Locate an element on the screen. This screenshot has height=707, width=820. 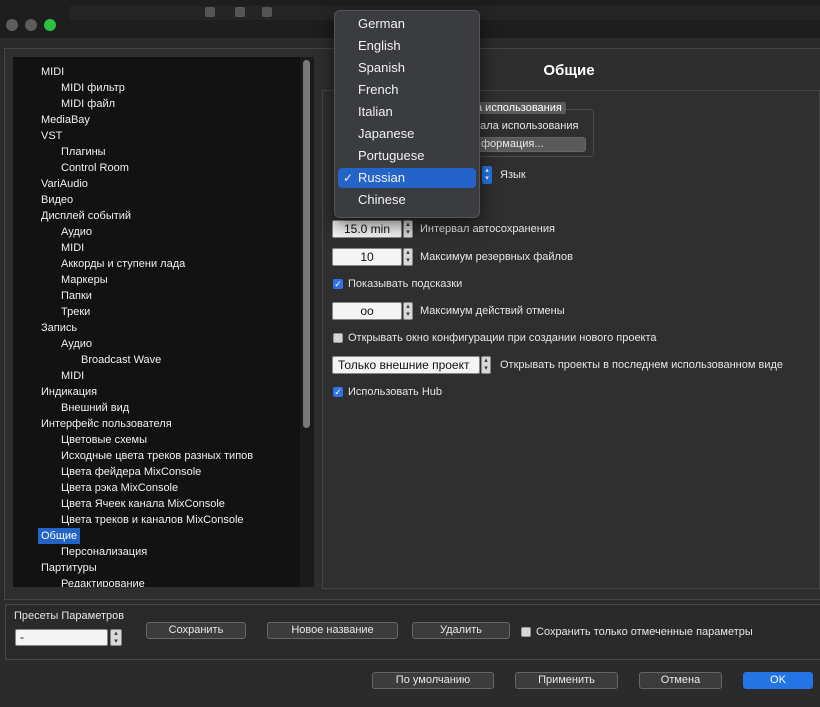
save-preset-button: Сохранить is located at coordinates (196, 630).